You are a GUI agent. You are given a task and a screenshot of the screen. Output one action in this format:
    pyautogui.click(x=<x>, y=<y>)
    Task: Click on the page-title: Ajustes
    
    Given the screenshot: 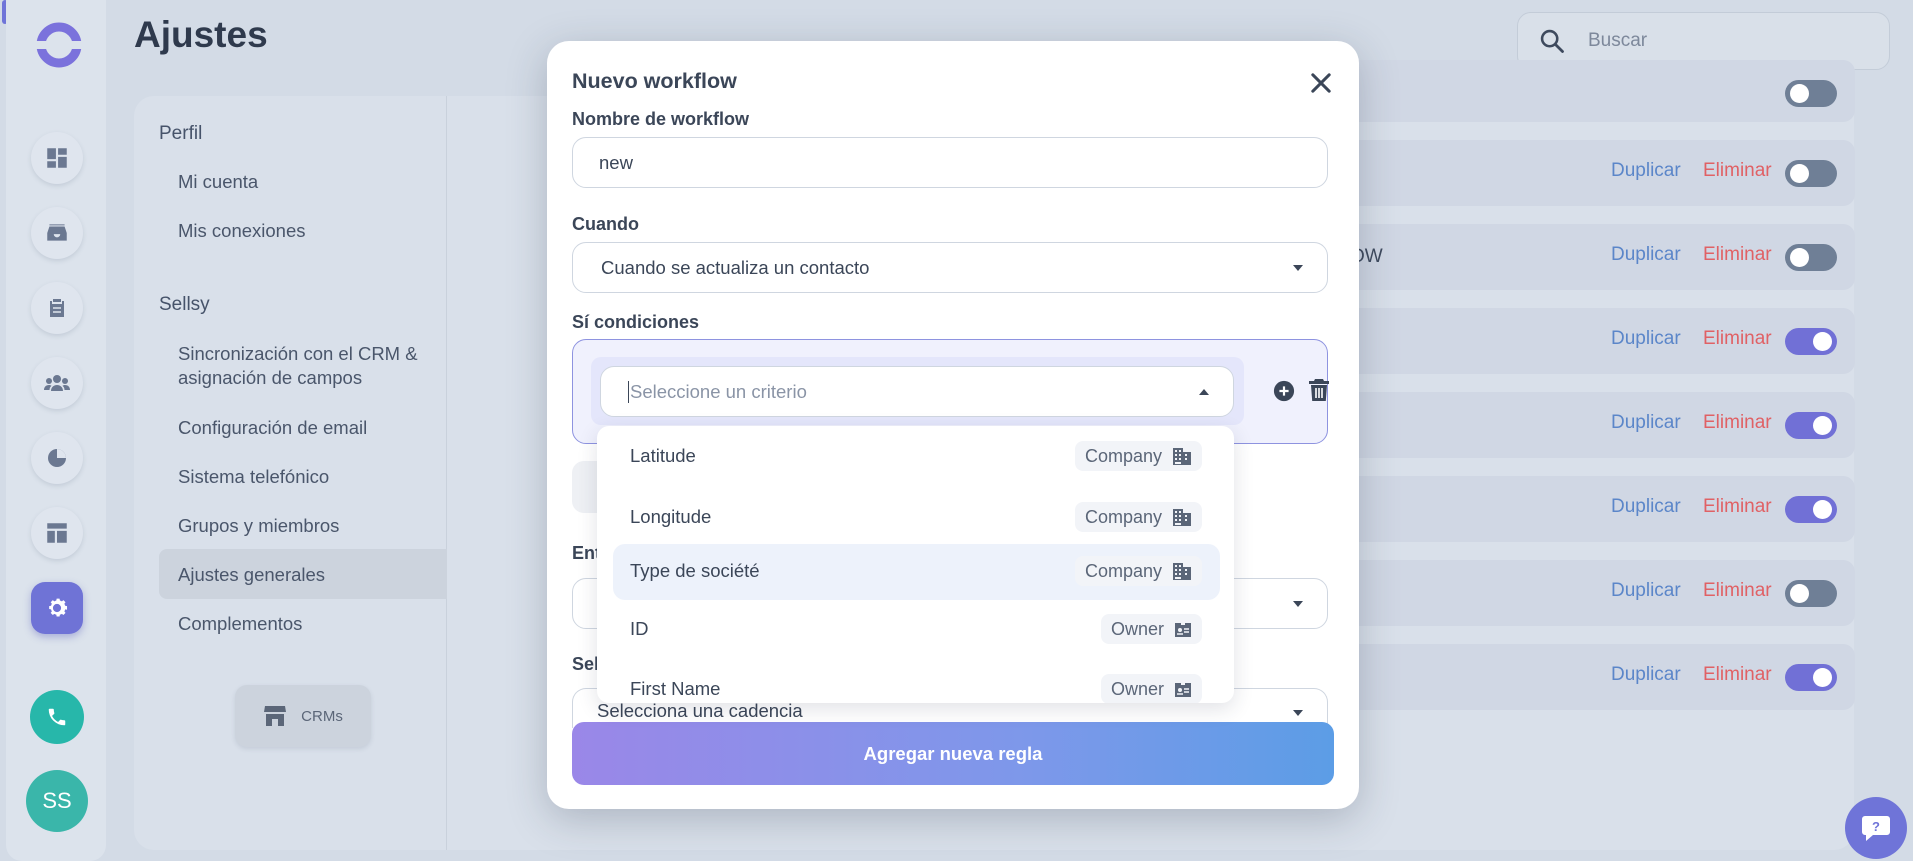 What is the action you would take?
    pyautogui.click(x=201, y=34)
    